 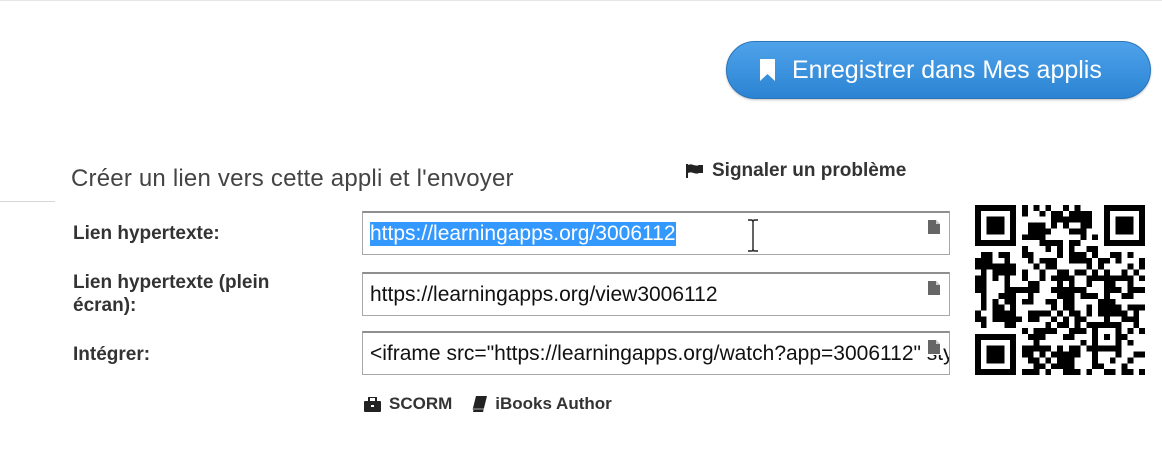 I want to click on save-to-my-apps-button: Enregistrer dans Mes applis, so click(x=938, y=70).